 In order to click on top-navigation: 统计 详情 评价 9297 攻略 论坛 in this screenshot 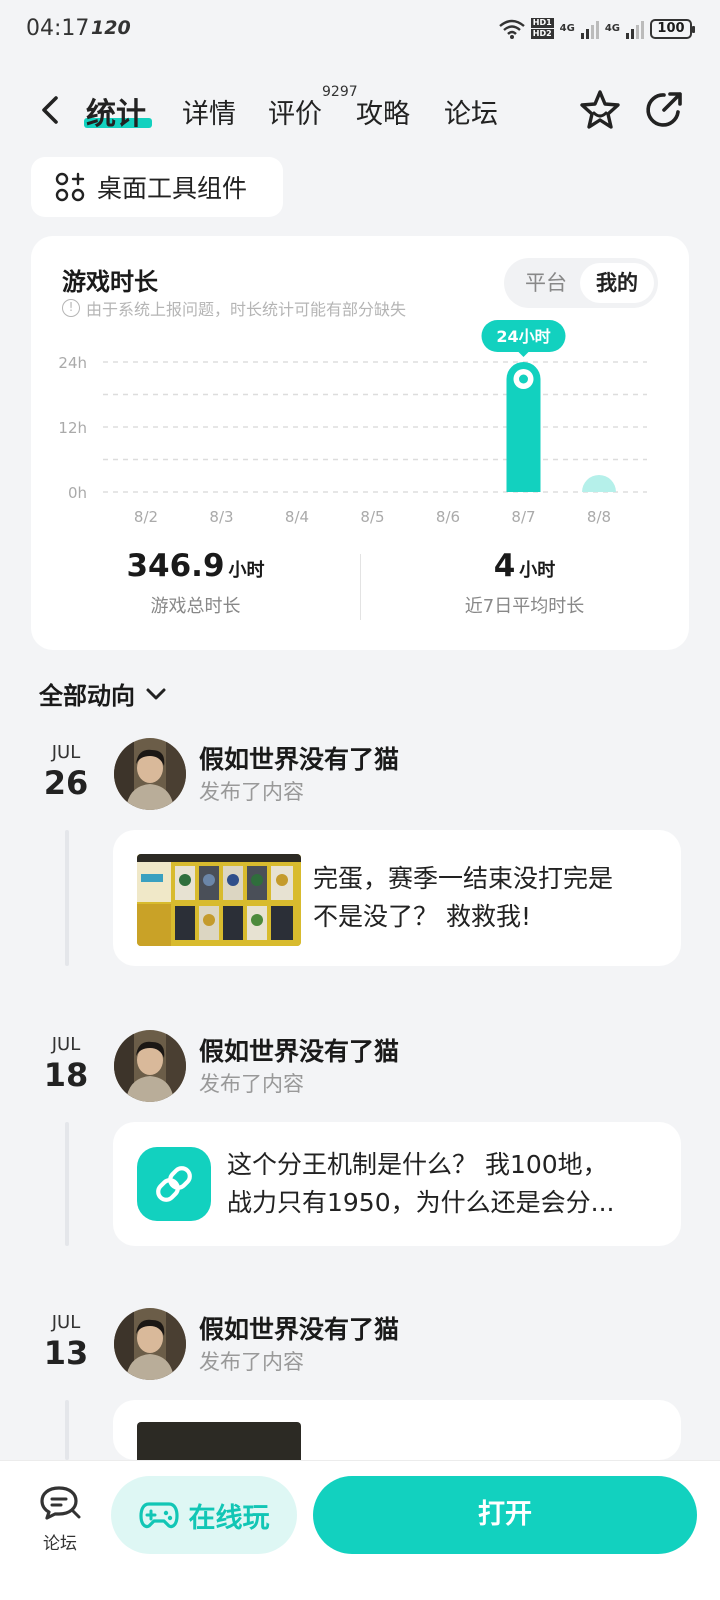, I will do `click(360, 110)`.